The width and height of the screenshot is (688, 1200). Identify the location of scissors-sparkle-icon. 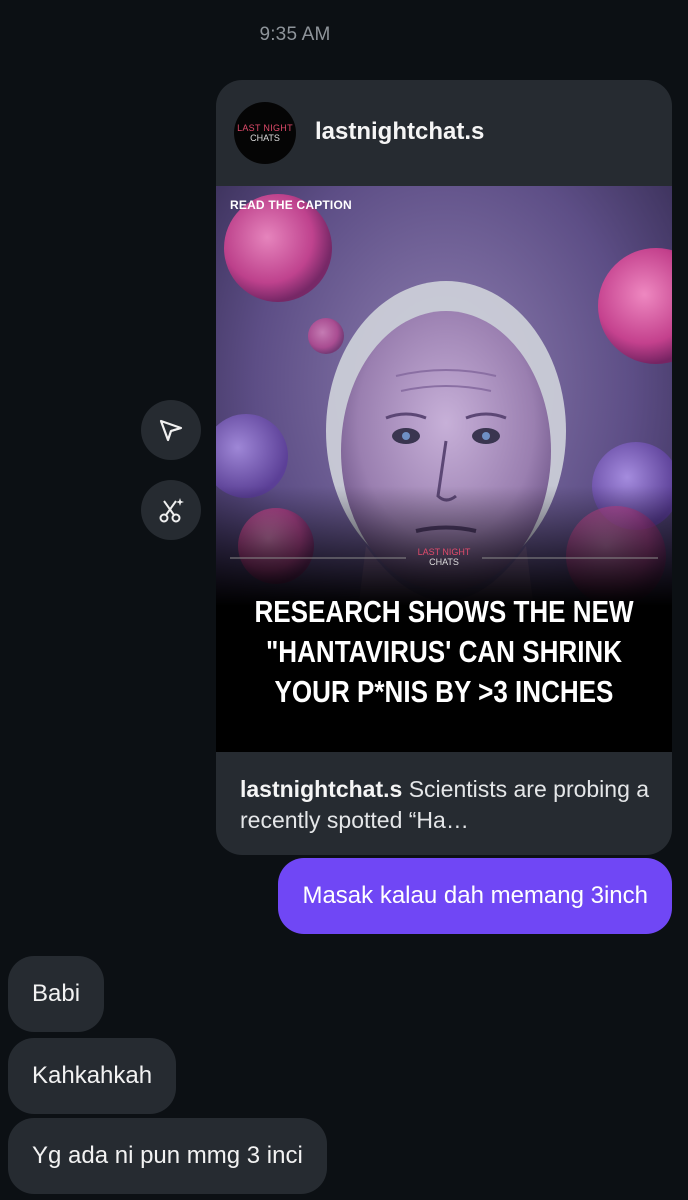
(171, 510).